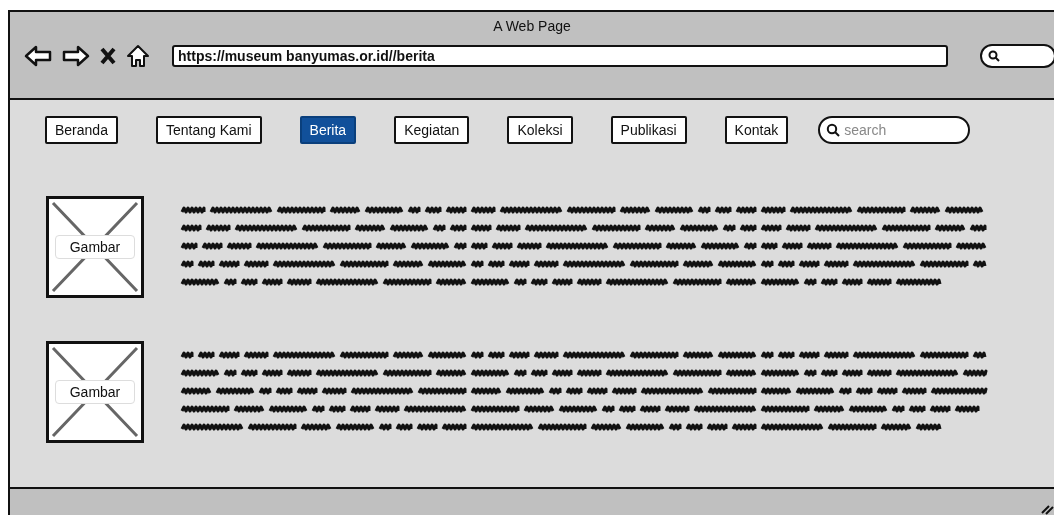 The width and height of the screenshot is (1054, 515). Describe the element at coordinates (894, 130) in the screenshot. I see `search-field: search` at that location.